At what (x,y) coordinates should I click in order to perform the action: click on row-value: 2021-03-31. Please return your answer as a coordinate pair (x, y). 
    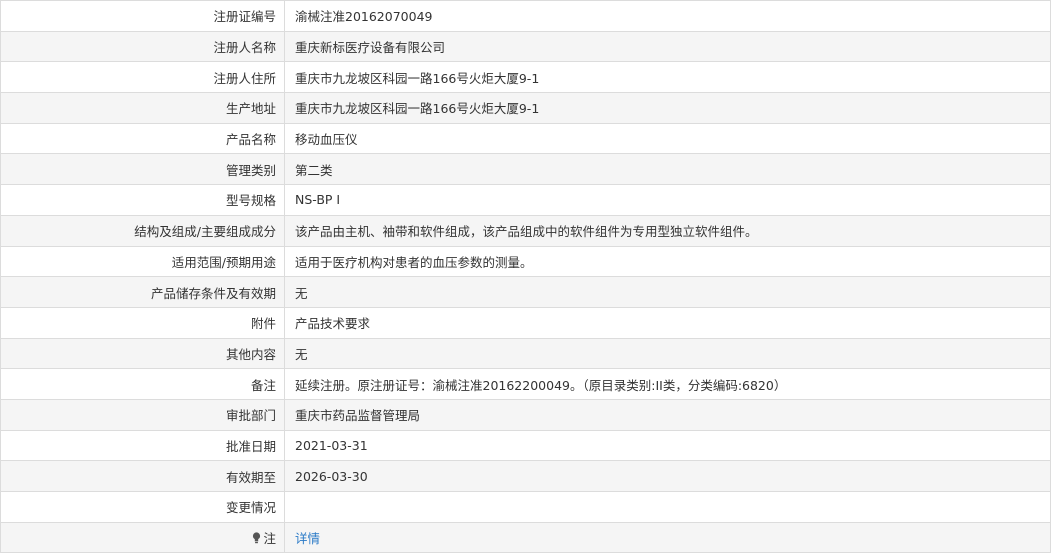
    Looking at the image, I should click on (667, 445).